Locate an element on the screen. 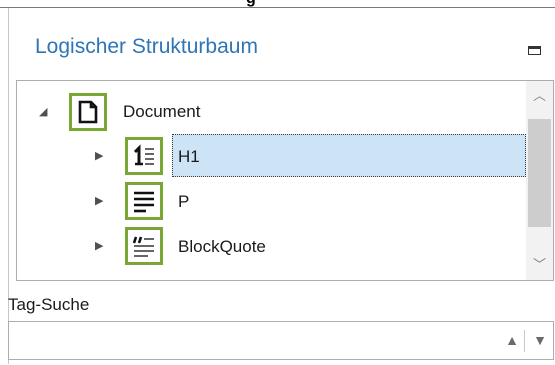 The image size is (555, 365). heading1-icon is located at coordinates (144, 156).